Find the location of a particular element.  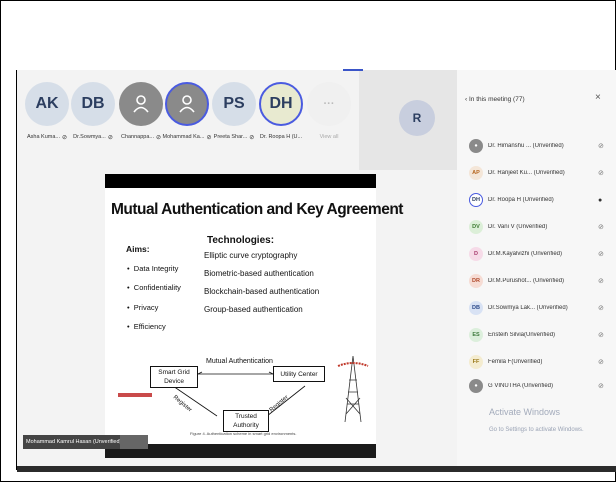

participant-name: Dr. Ranjeet Ku... (Unverified) is located at coordinates (526, 173).